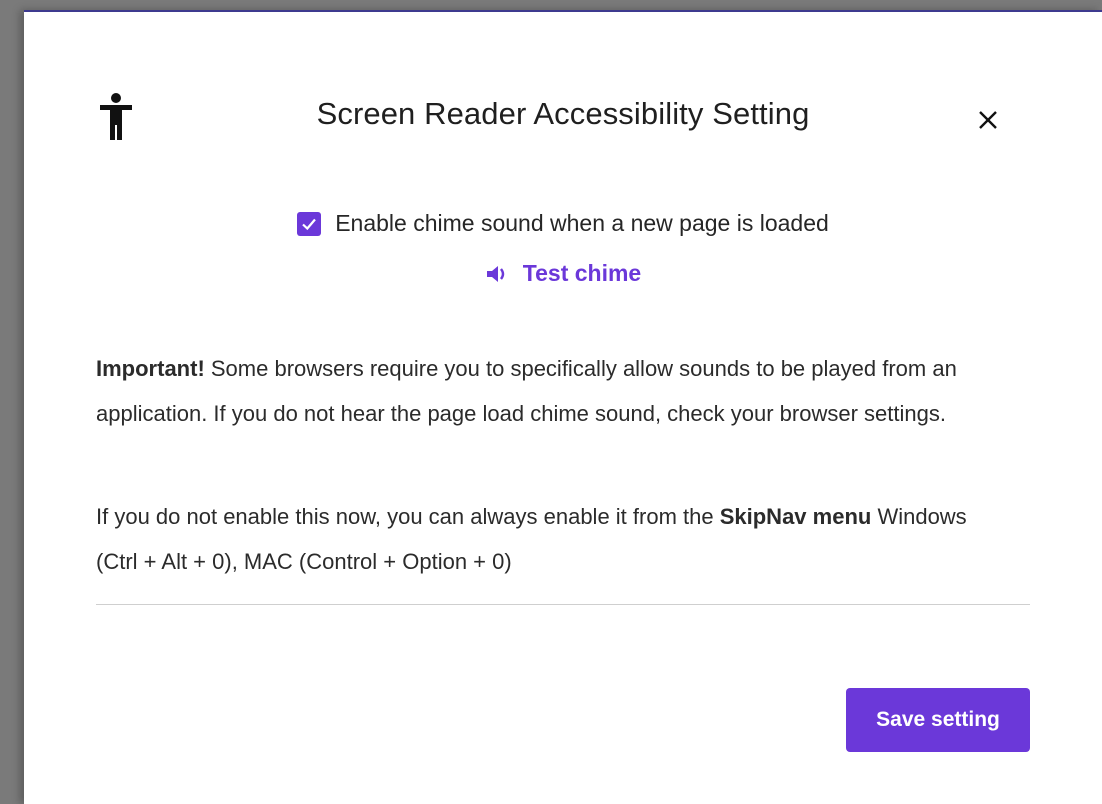 The image size is (1102, 804). I want to click on test-chime-link: Test chime, so click(563, 273).